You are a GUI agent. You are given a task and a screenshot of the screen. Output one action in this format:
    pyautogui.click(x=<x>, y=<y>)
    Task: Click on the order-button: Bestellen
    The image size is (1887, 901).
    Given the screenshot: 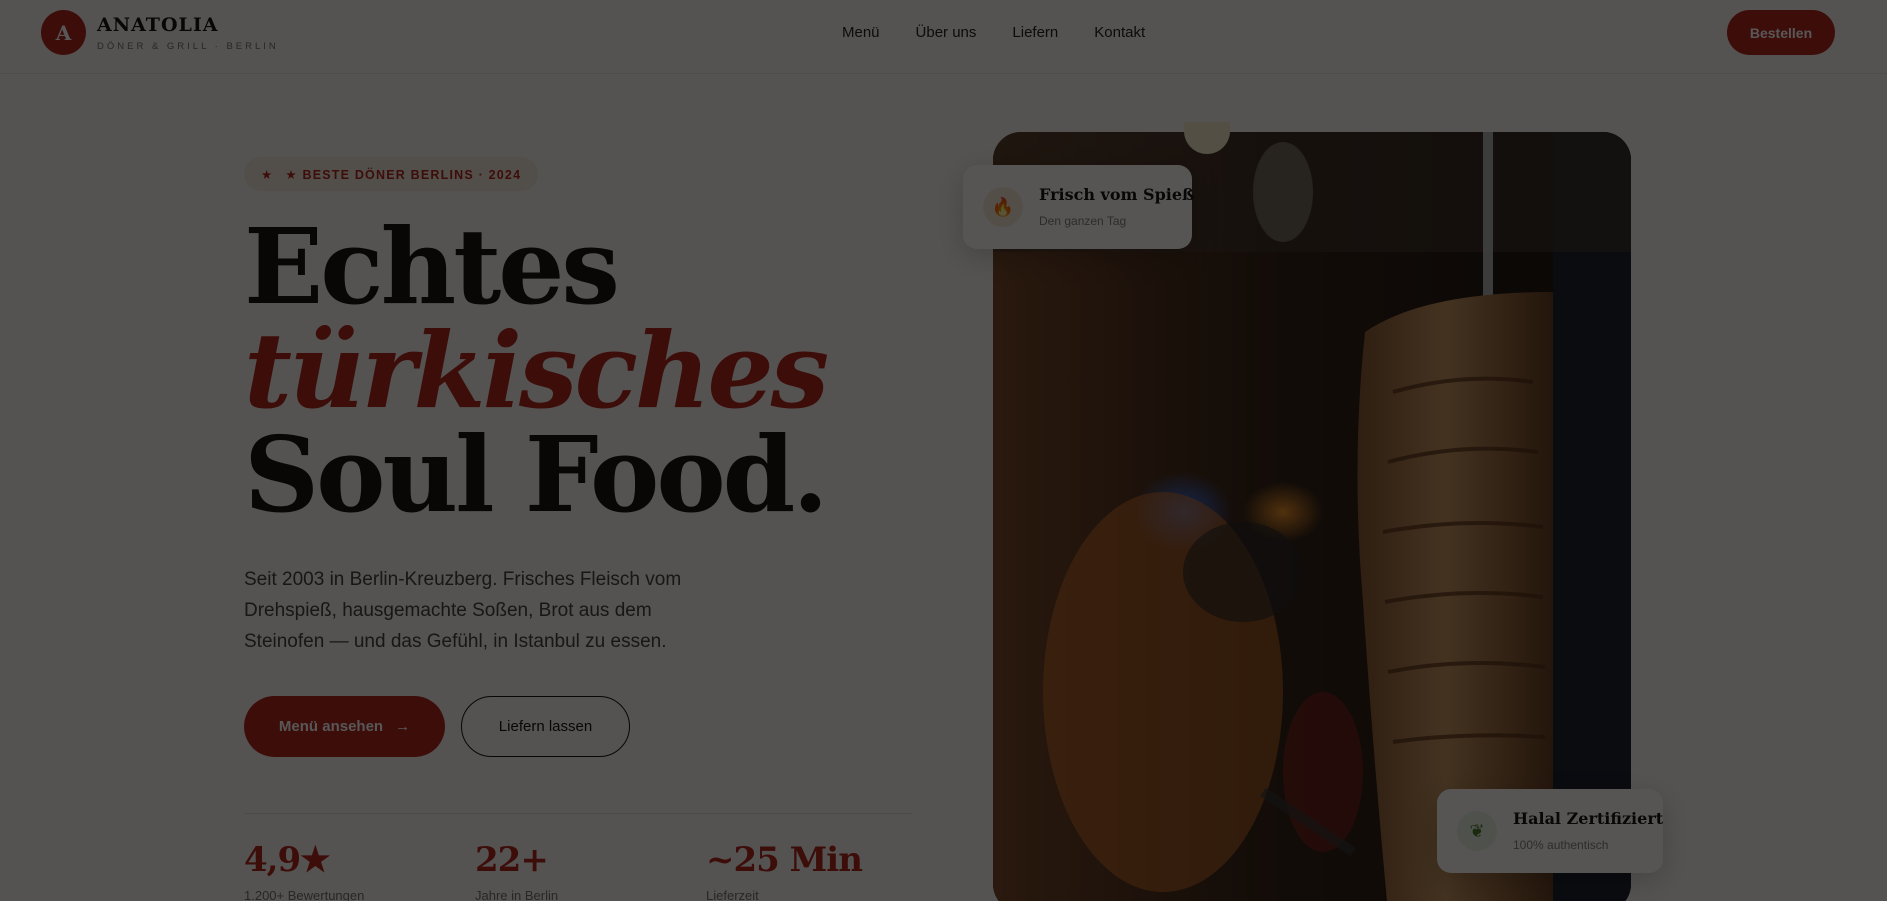 What is the action you would take?
    pyautogui.click(x=1781, y=32)
    